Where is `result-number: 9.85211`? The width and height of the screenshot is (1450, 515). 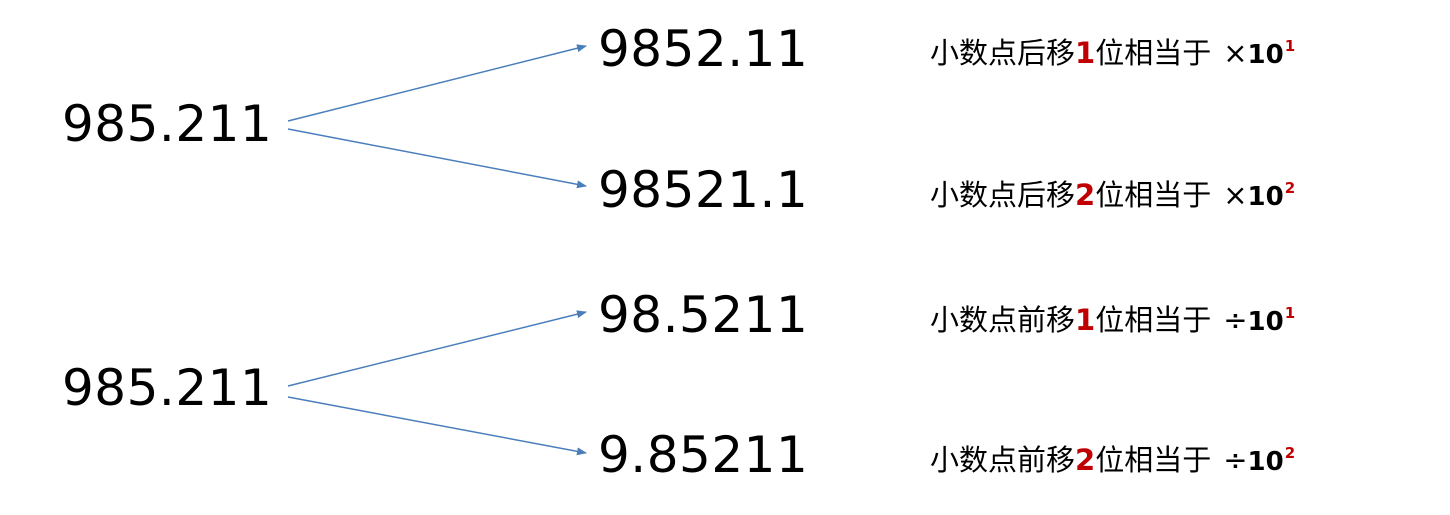 result-number: 9.85211 is located at coordinates (703, 455).